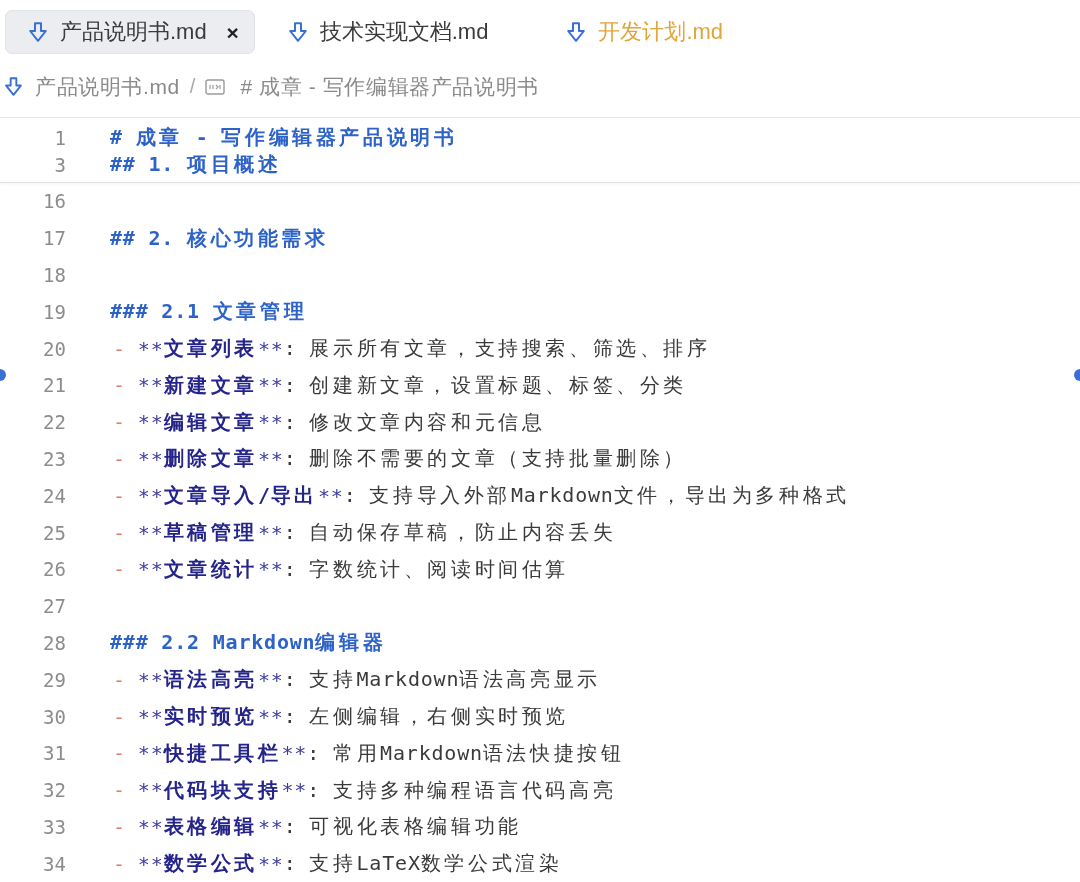 The image size is (1080, 882). I want to click on line-number: 26, so click(54, 569).